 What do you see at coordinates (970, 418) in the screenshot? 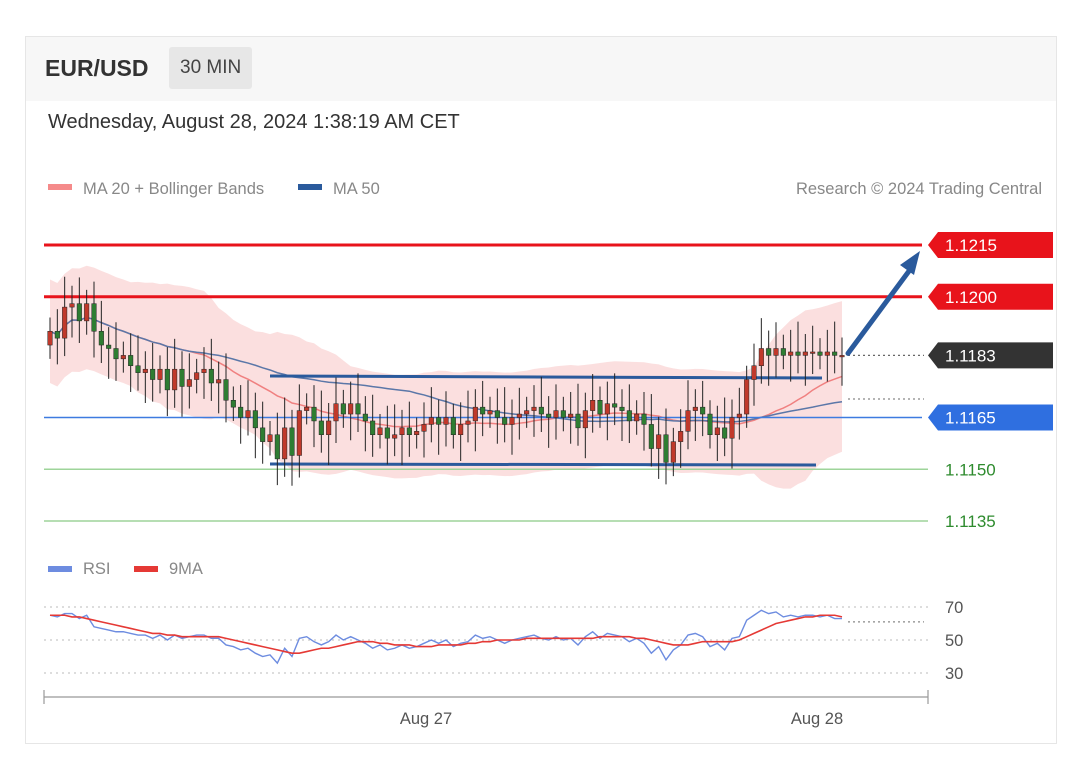
I see `pivot-label-text: 1.1165` at bounding box center [970, 418].